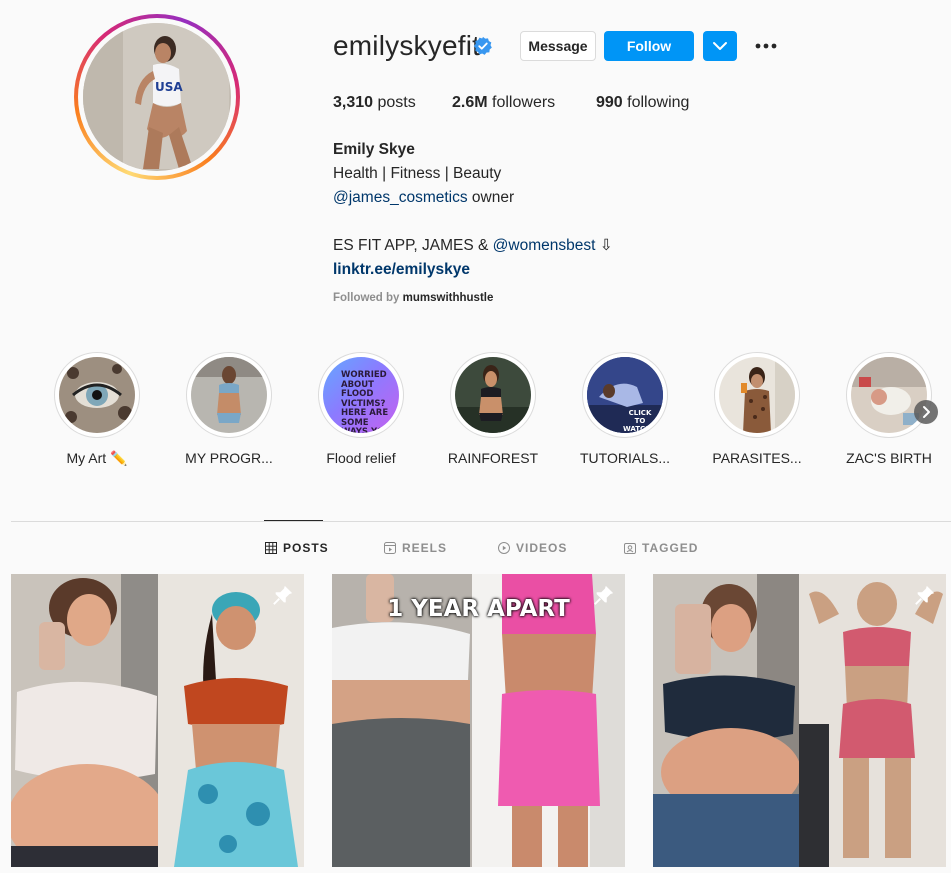  Describe the element at coordinates (658, 102) in the screenshot. I see `following-count-label: following` at that location.